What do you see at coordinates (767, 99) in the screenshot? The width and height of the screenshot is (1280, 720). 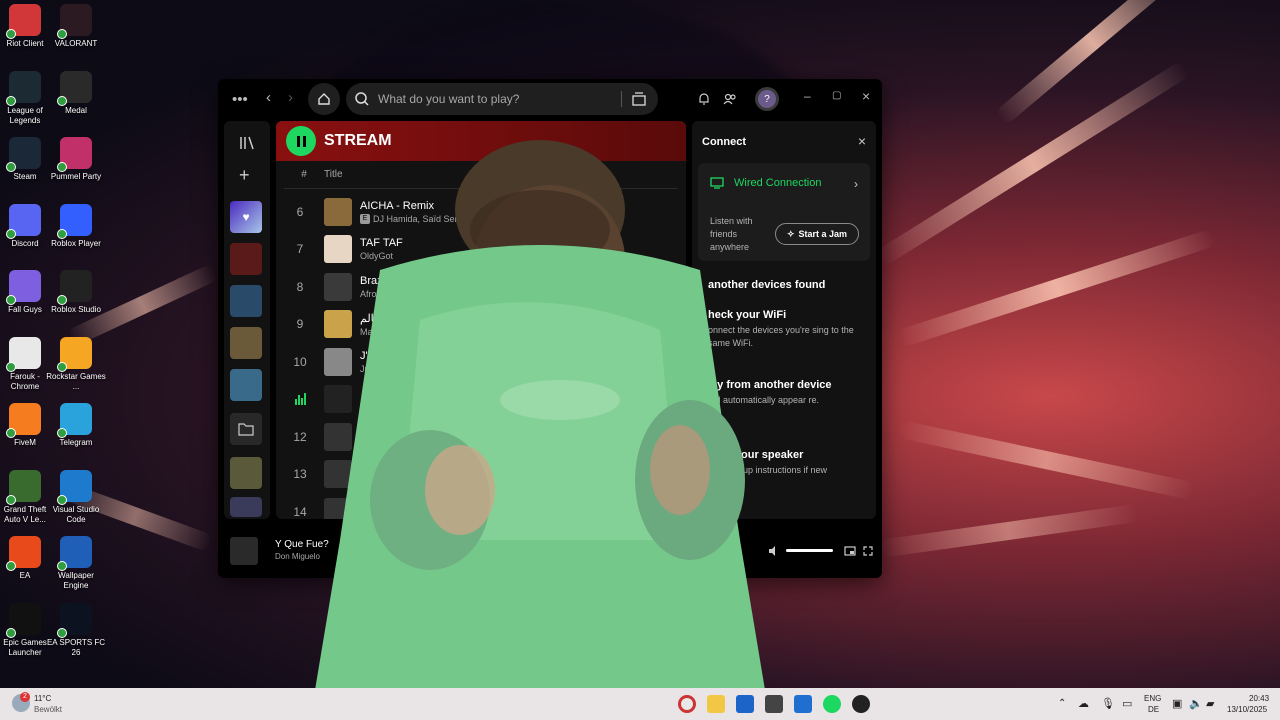 I see `profile-avatar-button: ?` at bounding box center [767, 99].